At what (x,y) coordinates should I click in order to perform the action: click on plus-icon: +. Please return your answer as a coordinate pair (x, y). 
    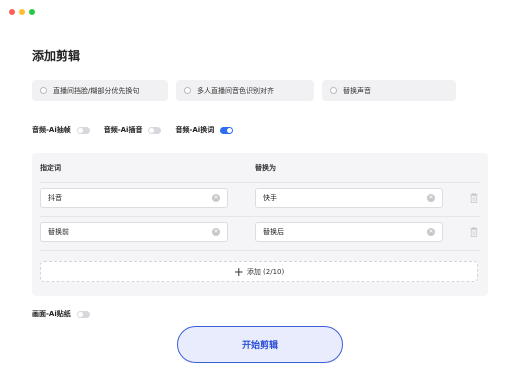
    Looking at the image, I should click on (238, 271).